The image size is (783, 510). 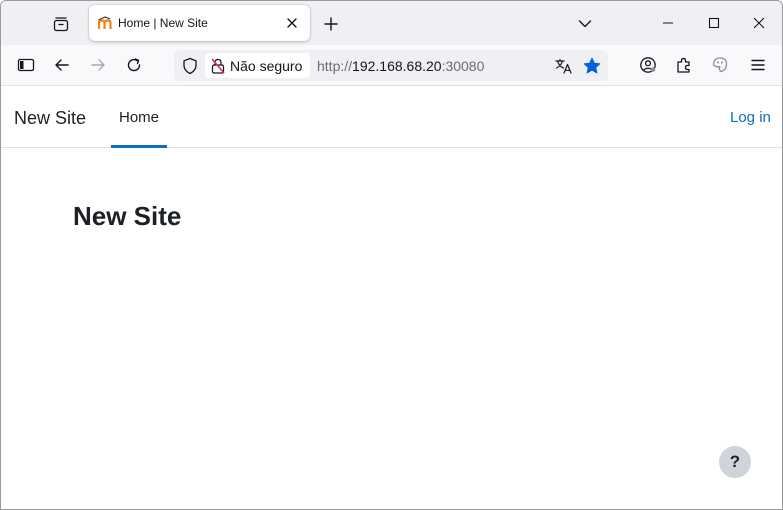 I want to click on extensions-button, so click(x=684, y=65).